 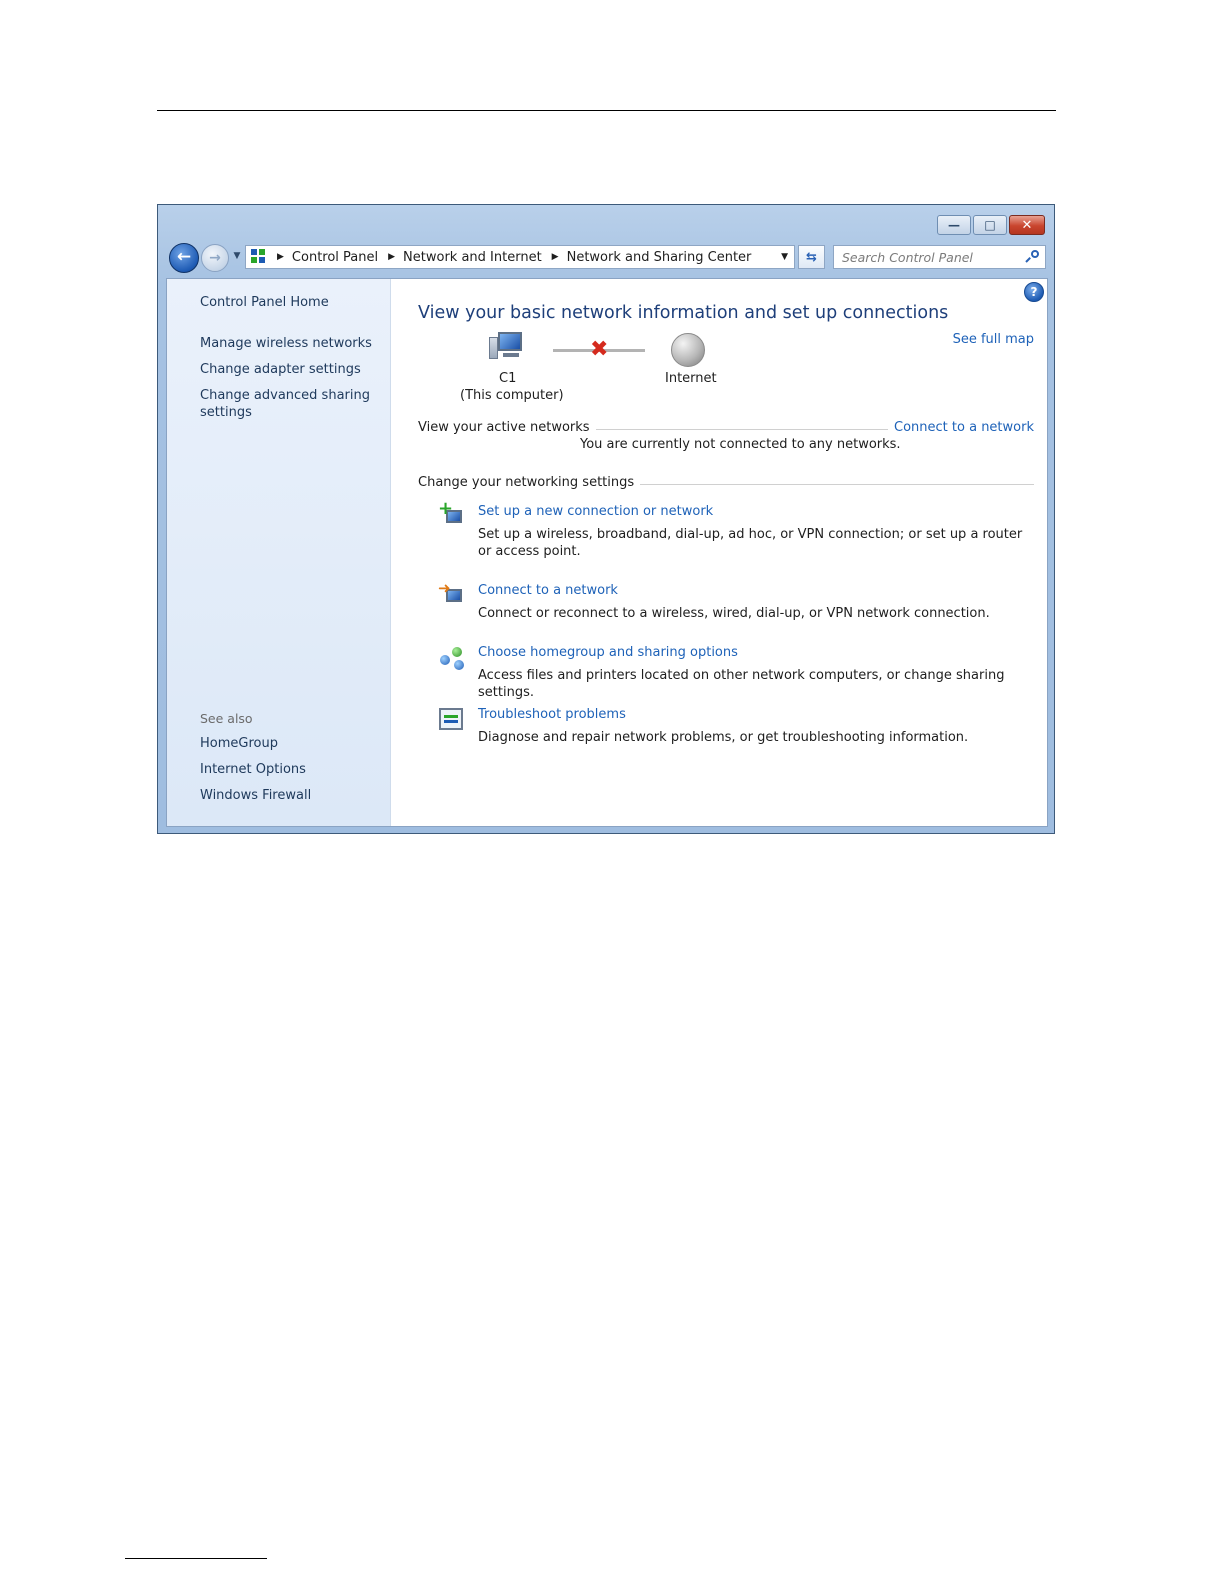 I want to click on search-box, so click(x=939, y=257).